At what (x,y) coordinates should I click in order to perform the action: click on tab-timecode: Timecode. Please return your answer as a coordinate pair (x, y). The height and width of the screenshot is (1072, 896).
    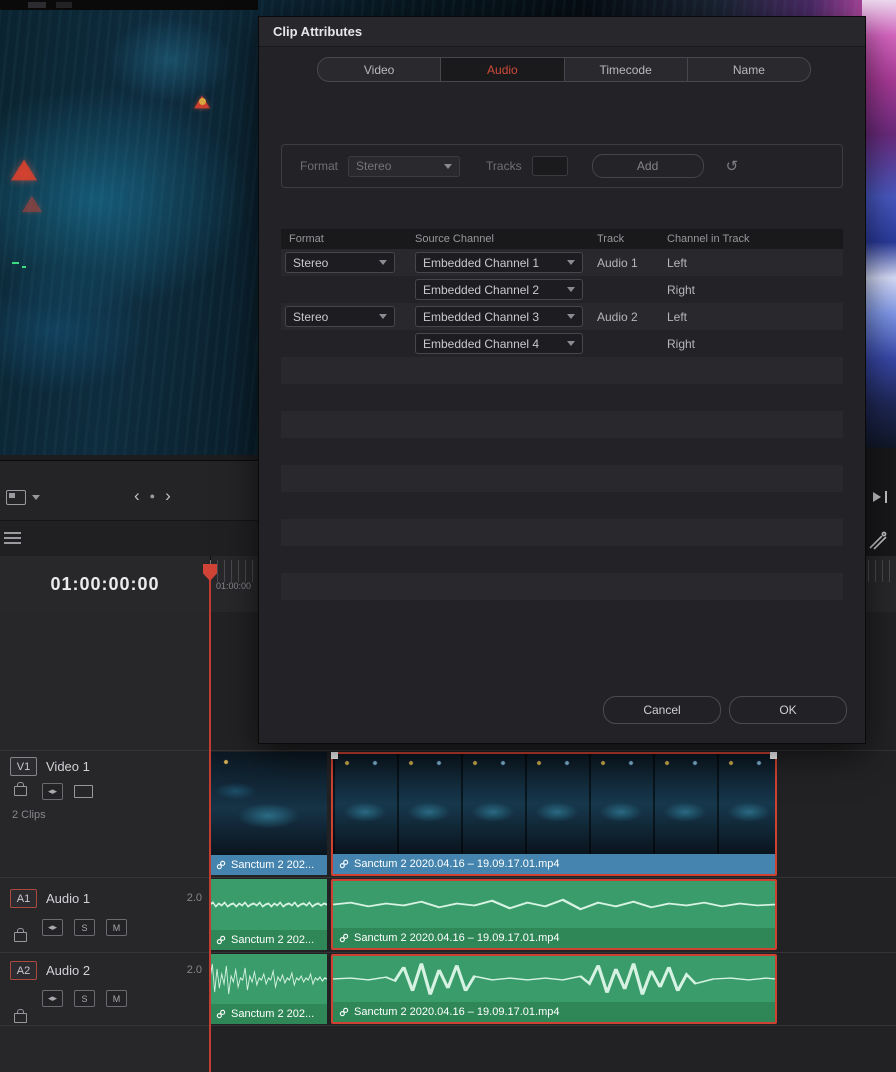
    Looking at the image, I should click on (626, 69).